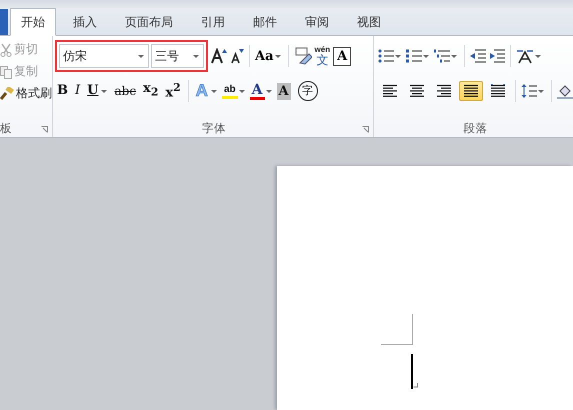  I want to click on copy-icon, so click(6, 71).